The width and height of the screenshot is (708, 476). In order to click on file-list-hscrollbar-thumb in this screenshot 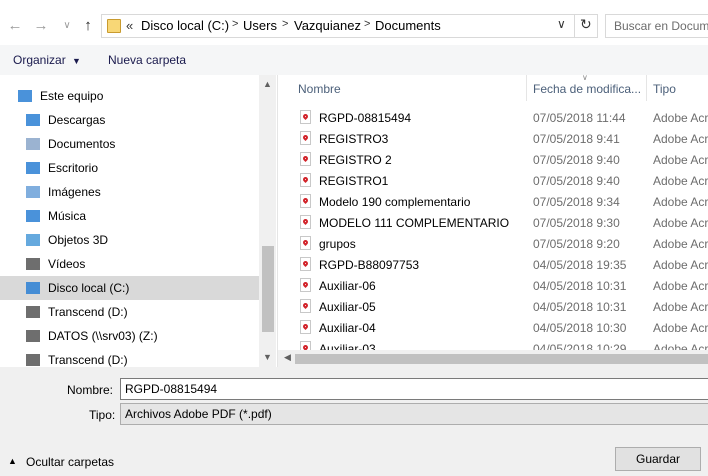, I will do `click(501, 359)`.